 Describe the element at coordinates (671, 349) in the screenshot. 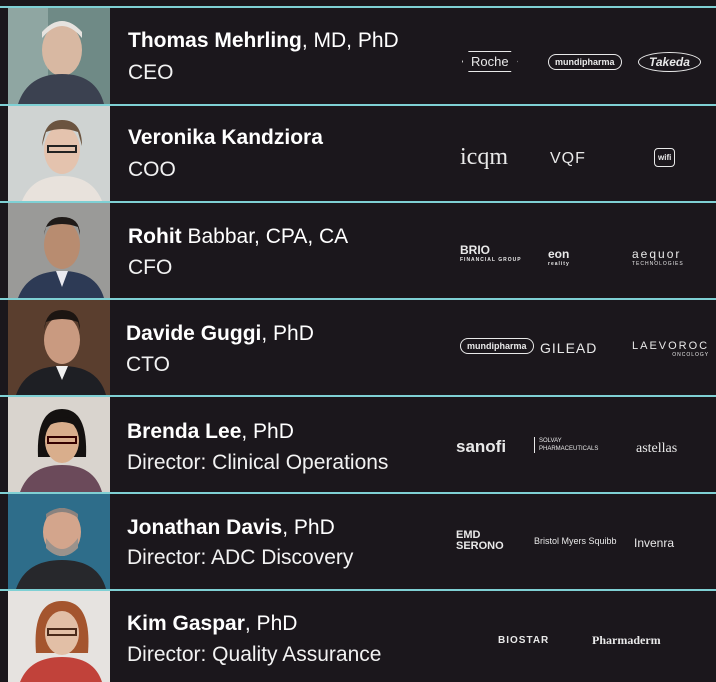

I see `company-logo-laevoroc: LAEVOROC ONCOLOGY` at that location.